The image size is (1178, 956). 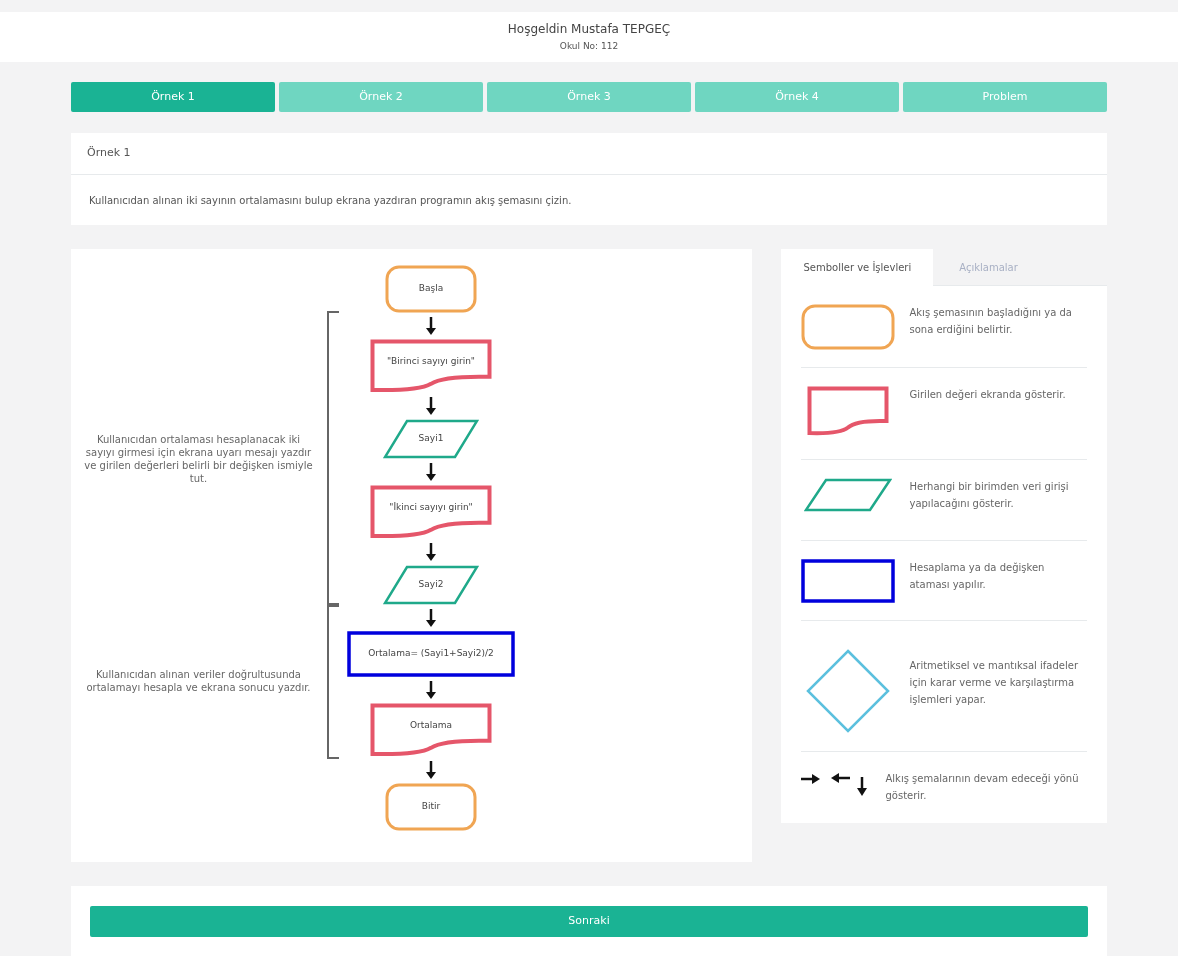 What do you see at coordinates (431, 439) in the screenshot?
I see `flowchart-node: Sayi1` at bounding box center [431, 439].